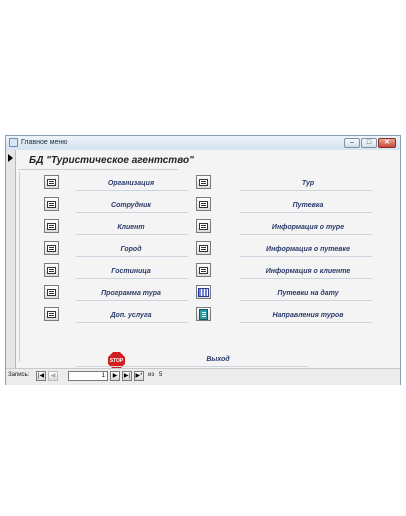 The image size is (406, 516). I want to click on open-hotel-button, so click(51, 270).